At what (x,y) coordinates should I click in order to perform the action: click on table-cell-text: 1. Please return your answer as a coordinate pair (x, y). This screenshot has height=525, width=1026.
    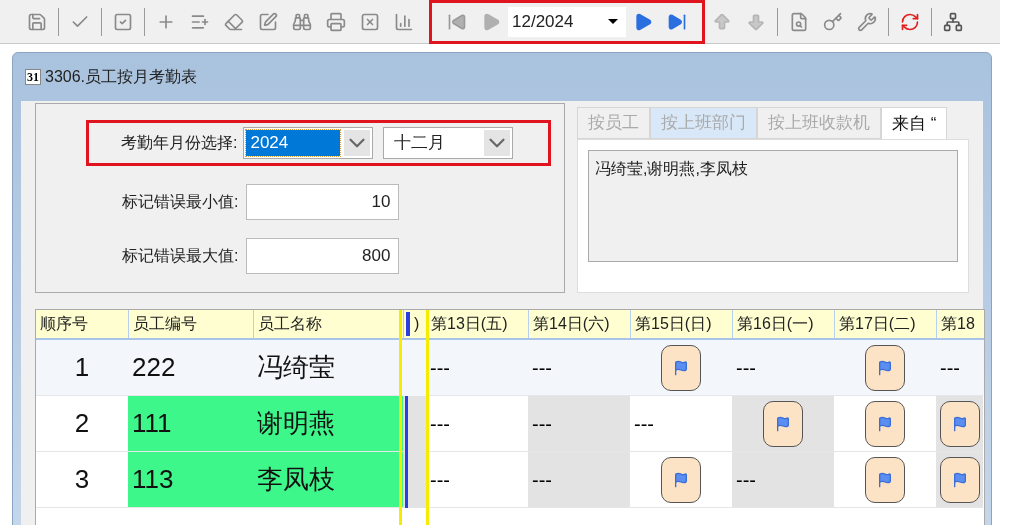
    Looking at the image, I should click on (82, 367).